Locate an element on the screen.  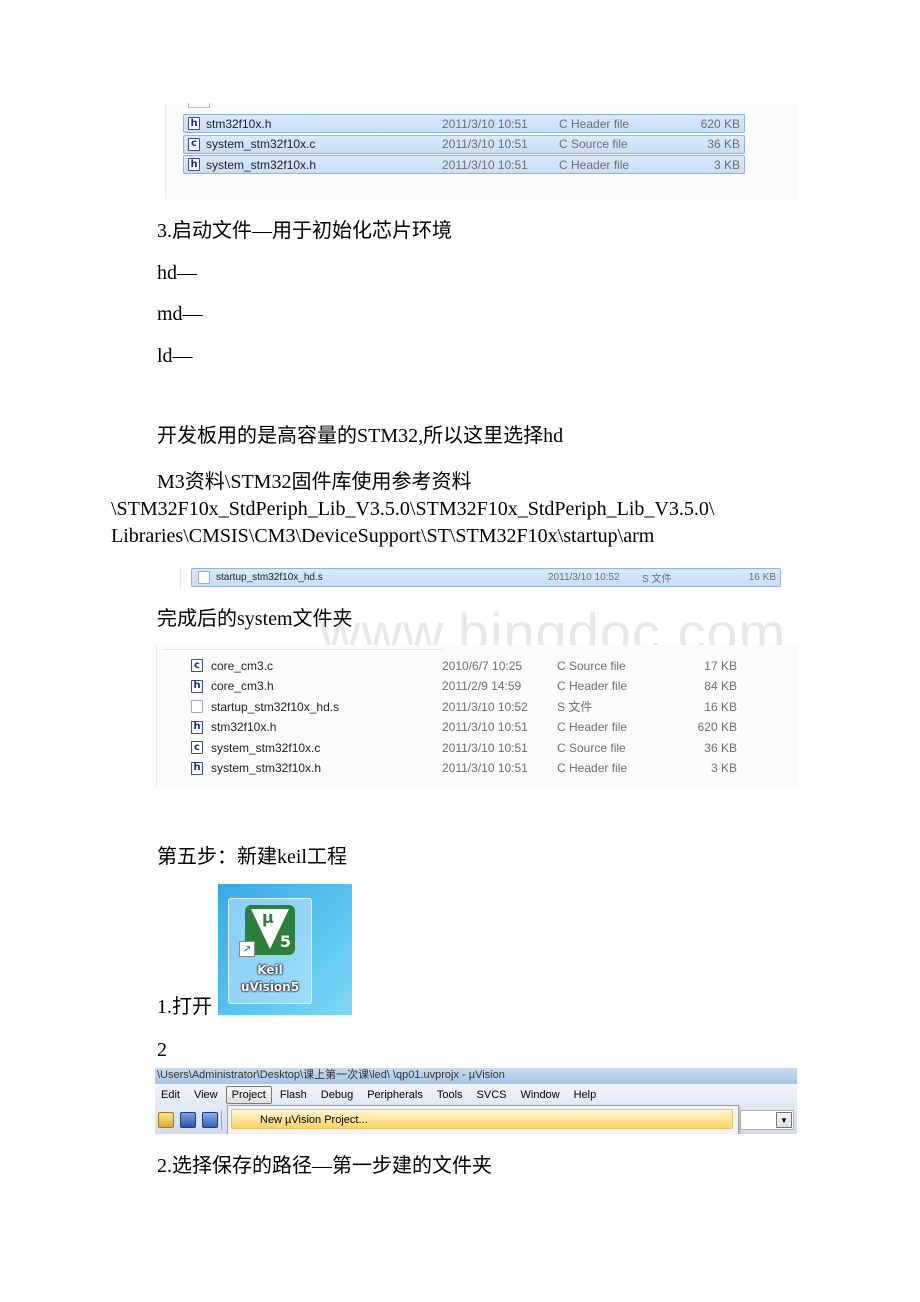
menu-edit: Edit is located at coordinates (170, 1095).